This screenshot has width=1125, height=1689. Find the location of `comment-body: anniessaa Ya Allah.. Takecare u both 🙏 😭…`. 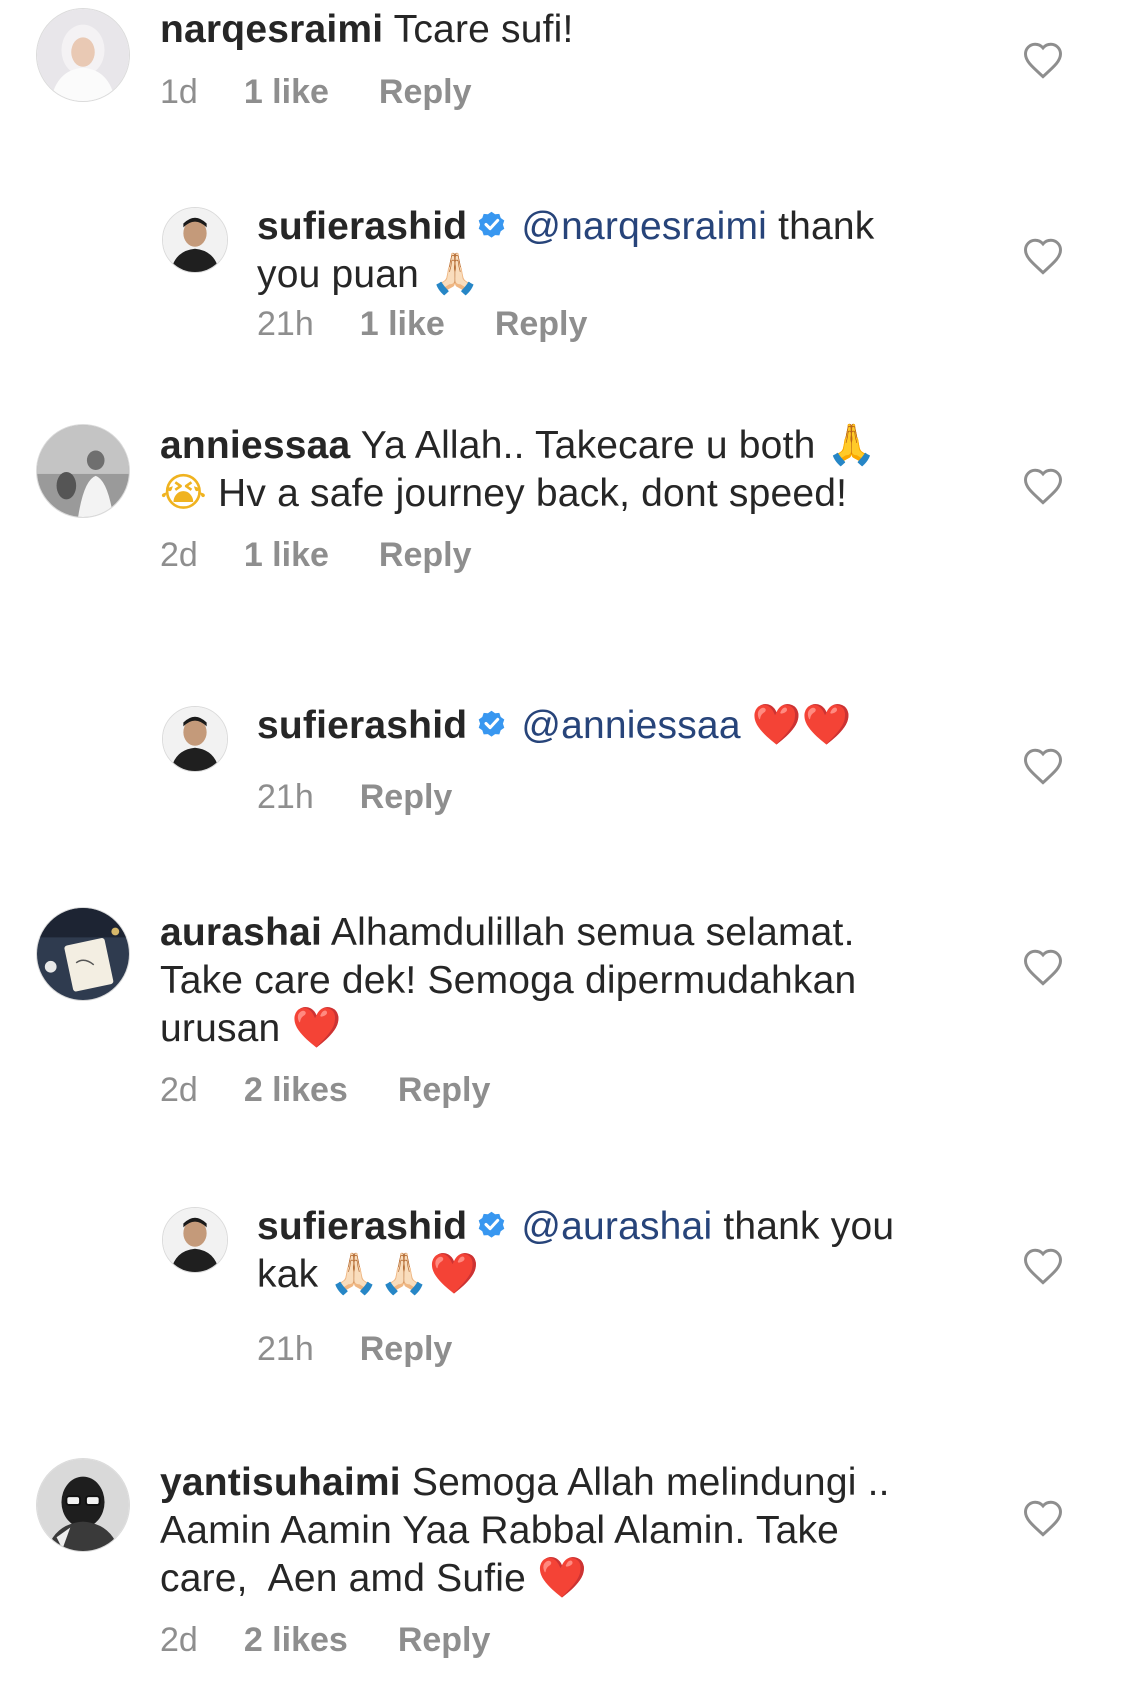

comment-body: anniessaa Ya Allah.. Takecare u both 🙏 😭… is located at coordinates (560, 470).